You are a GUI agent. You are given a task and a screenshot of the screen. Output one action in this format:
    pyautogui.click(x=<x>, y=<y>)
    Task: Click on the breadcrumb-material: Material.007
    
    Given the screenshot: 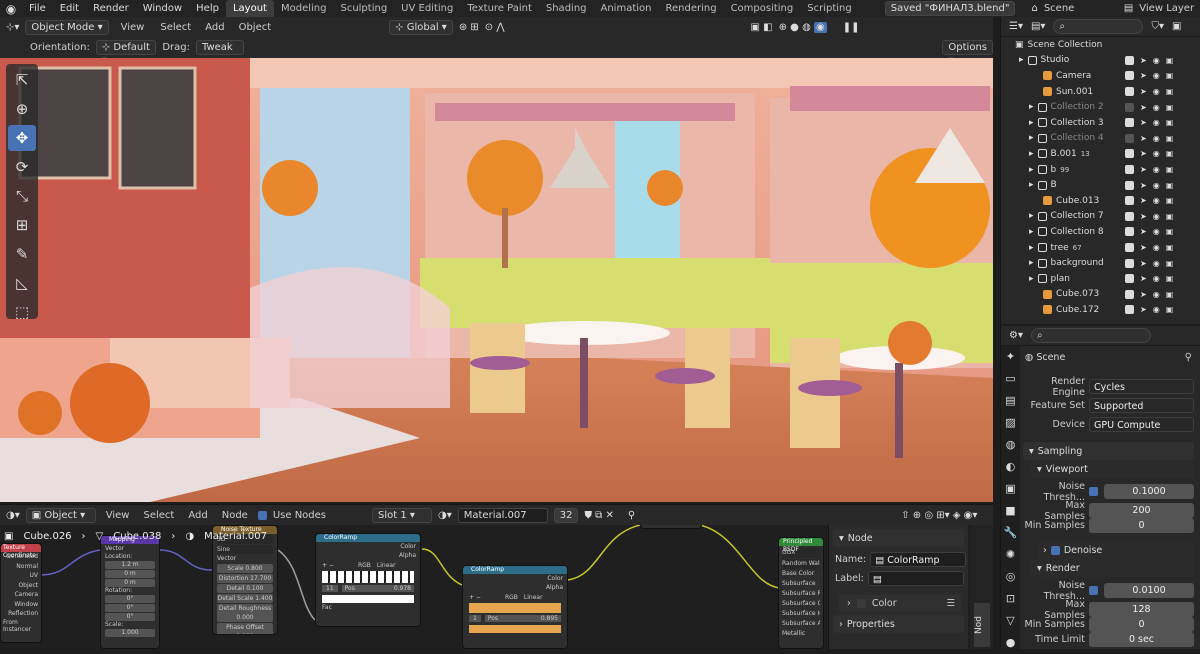 What is the action you would take?
    pyautogui.click(x=235, y=536)
    